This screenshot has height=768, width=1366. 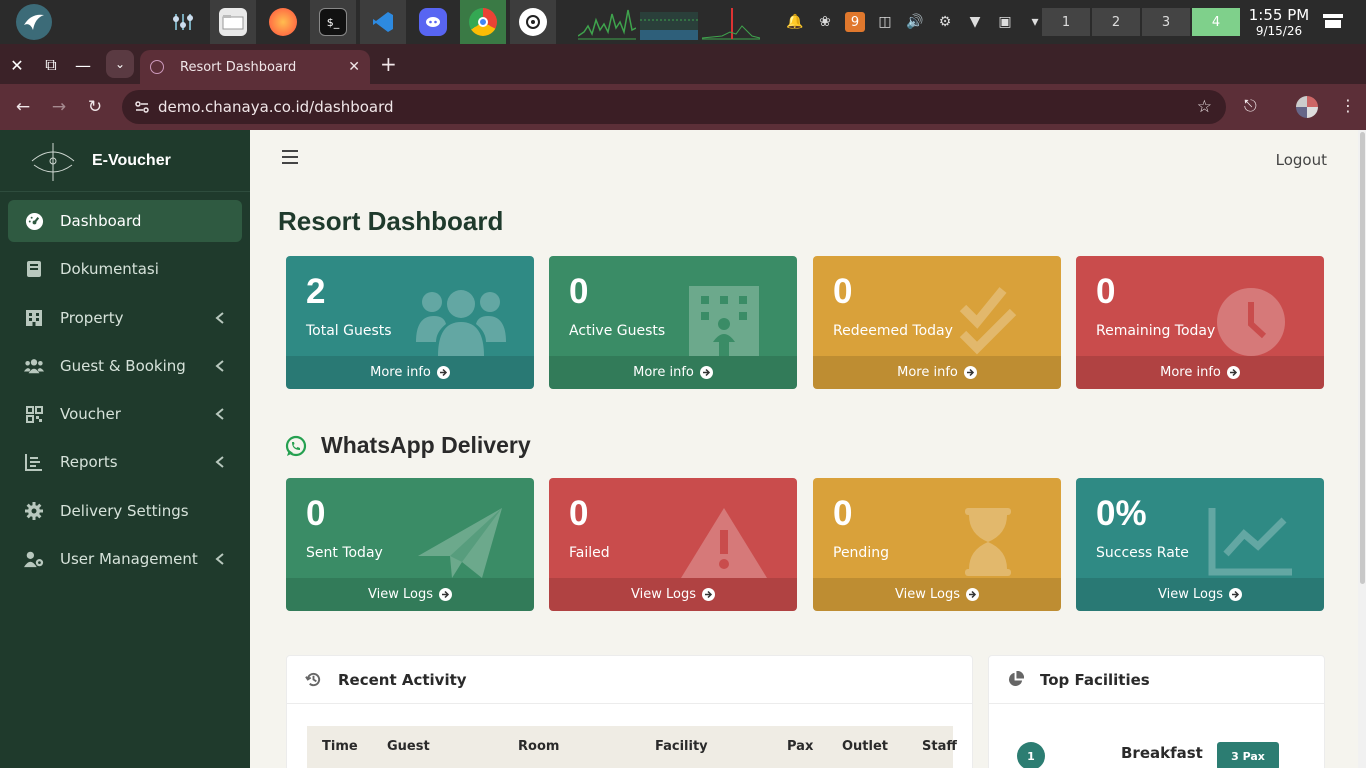 I want to click on sidebar-item-guest-booking: Guest & Booking, so click(x=125, y=366).